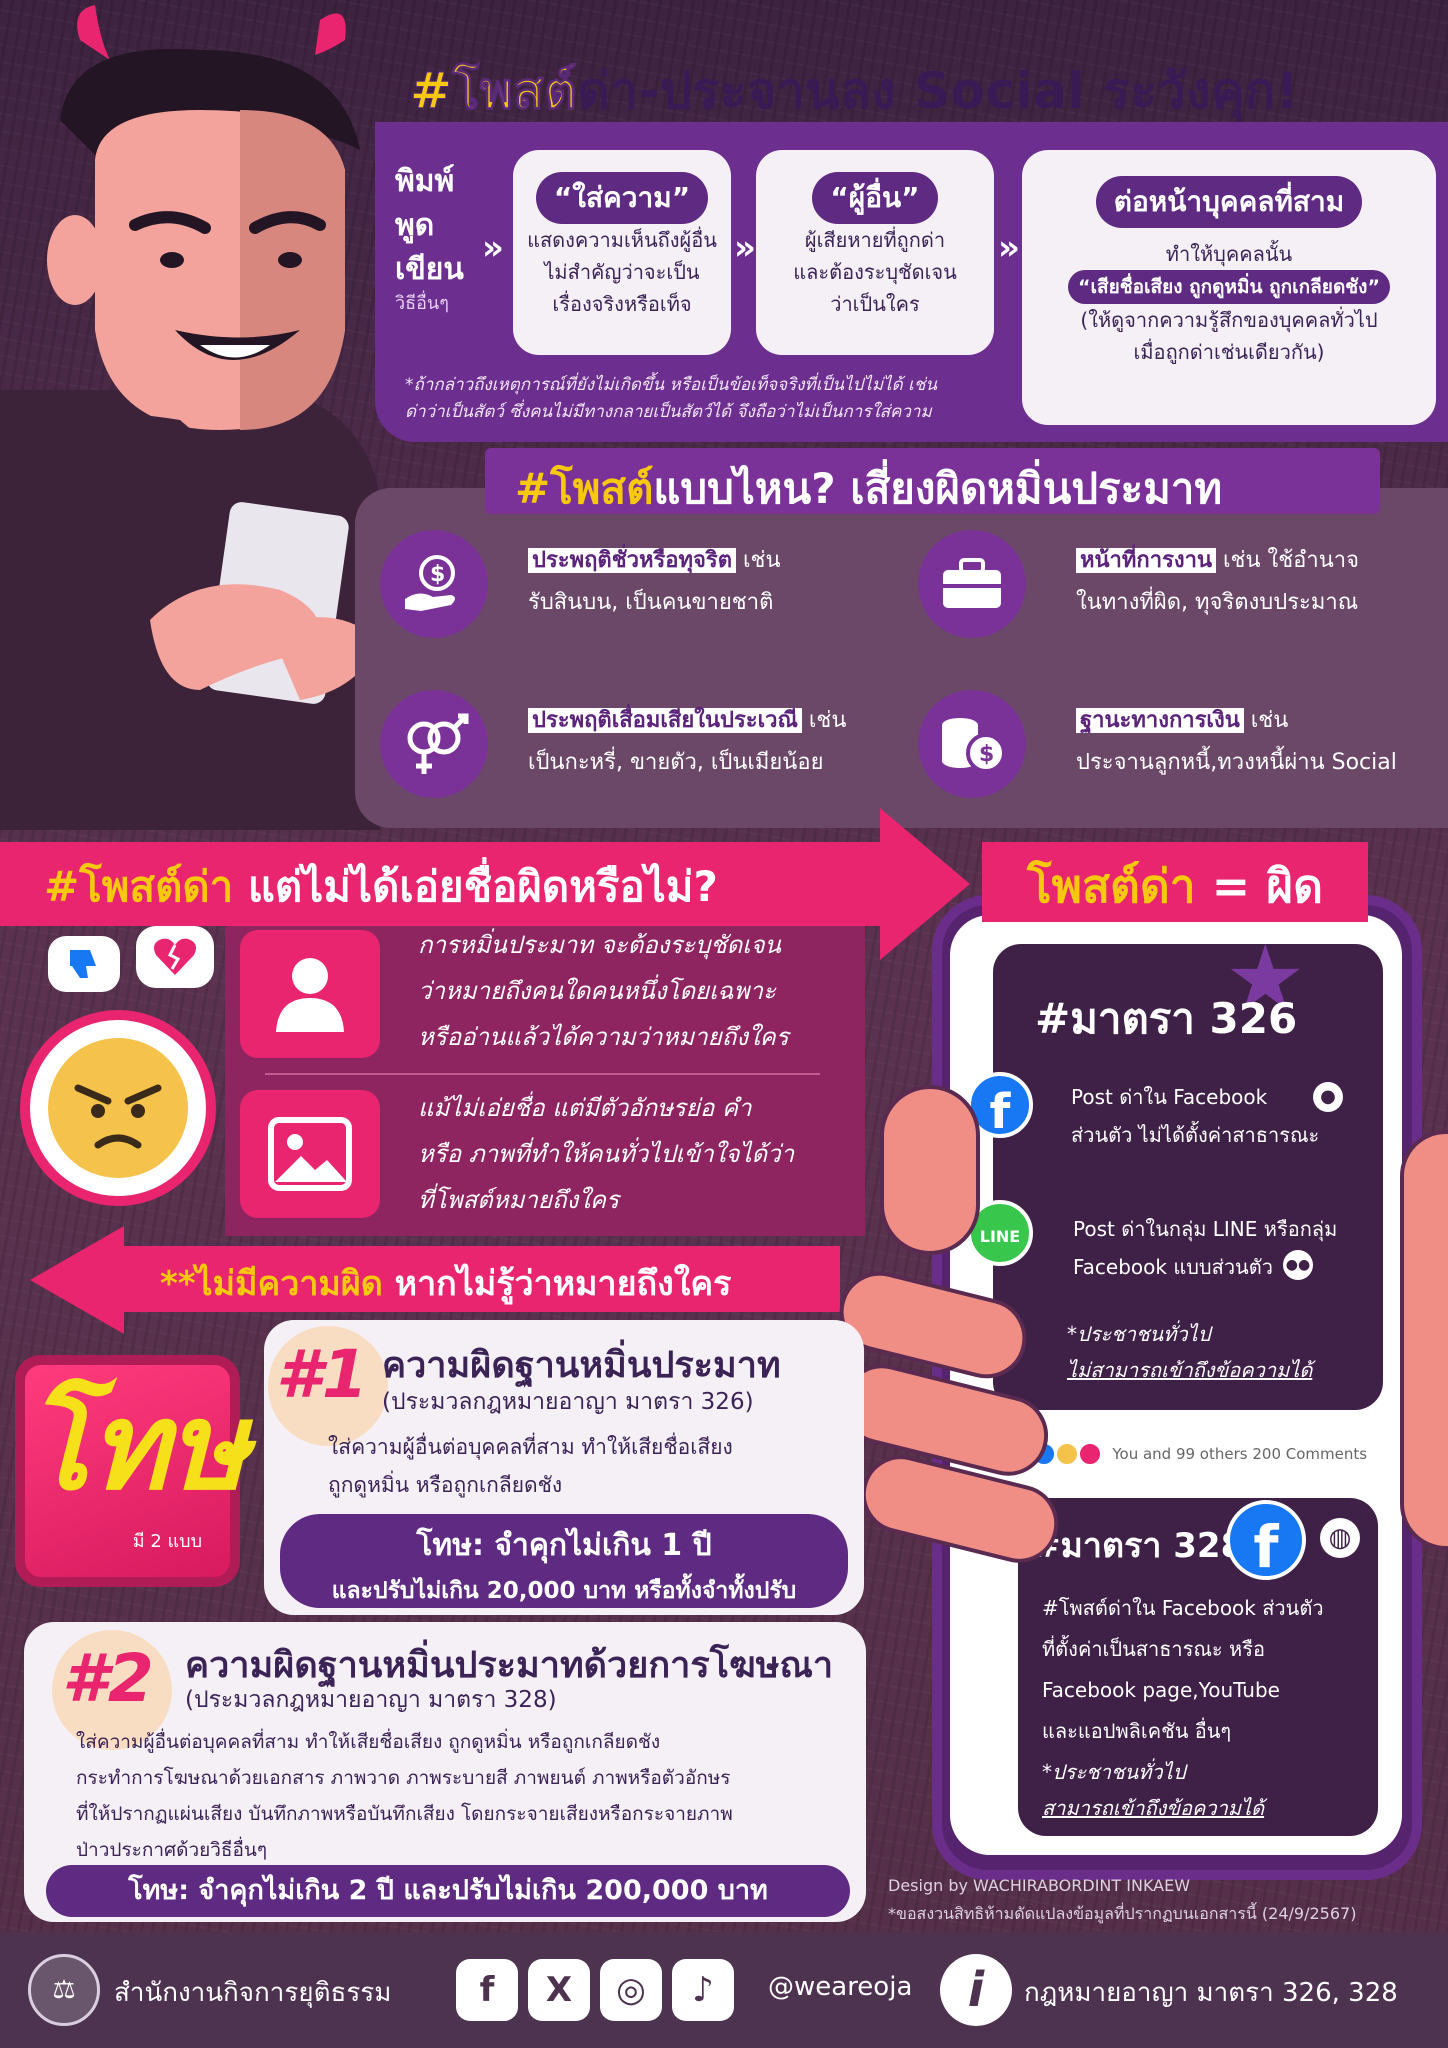 The height and width of the screenshot is (2048, 1448). Describe the element at coordinates (253, 1993) in the screenshot. I see `org-name: สำนักงานกิจการยุติธรรม` at that location.